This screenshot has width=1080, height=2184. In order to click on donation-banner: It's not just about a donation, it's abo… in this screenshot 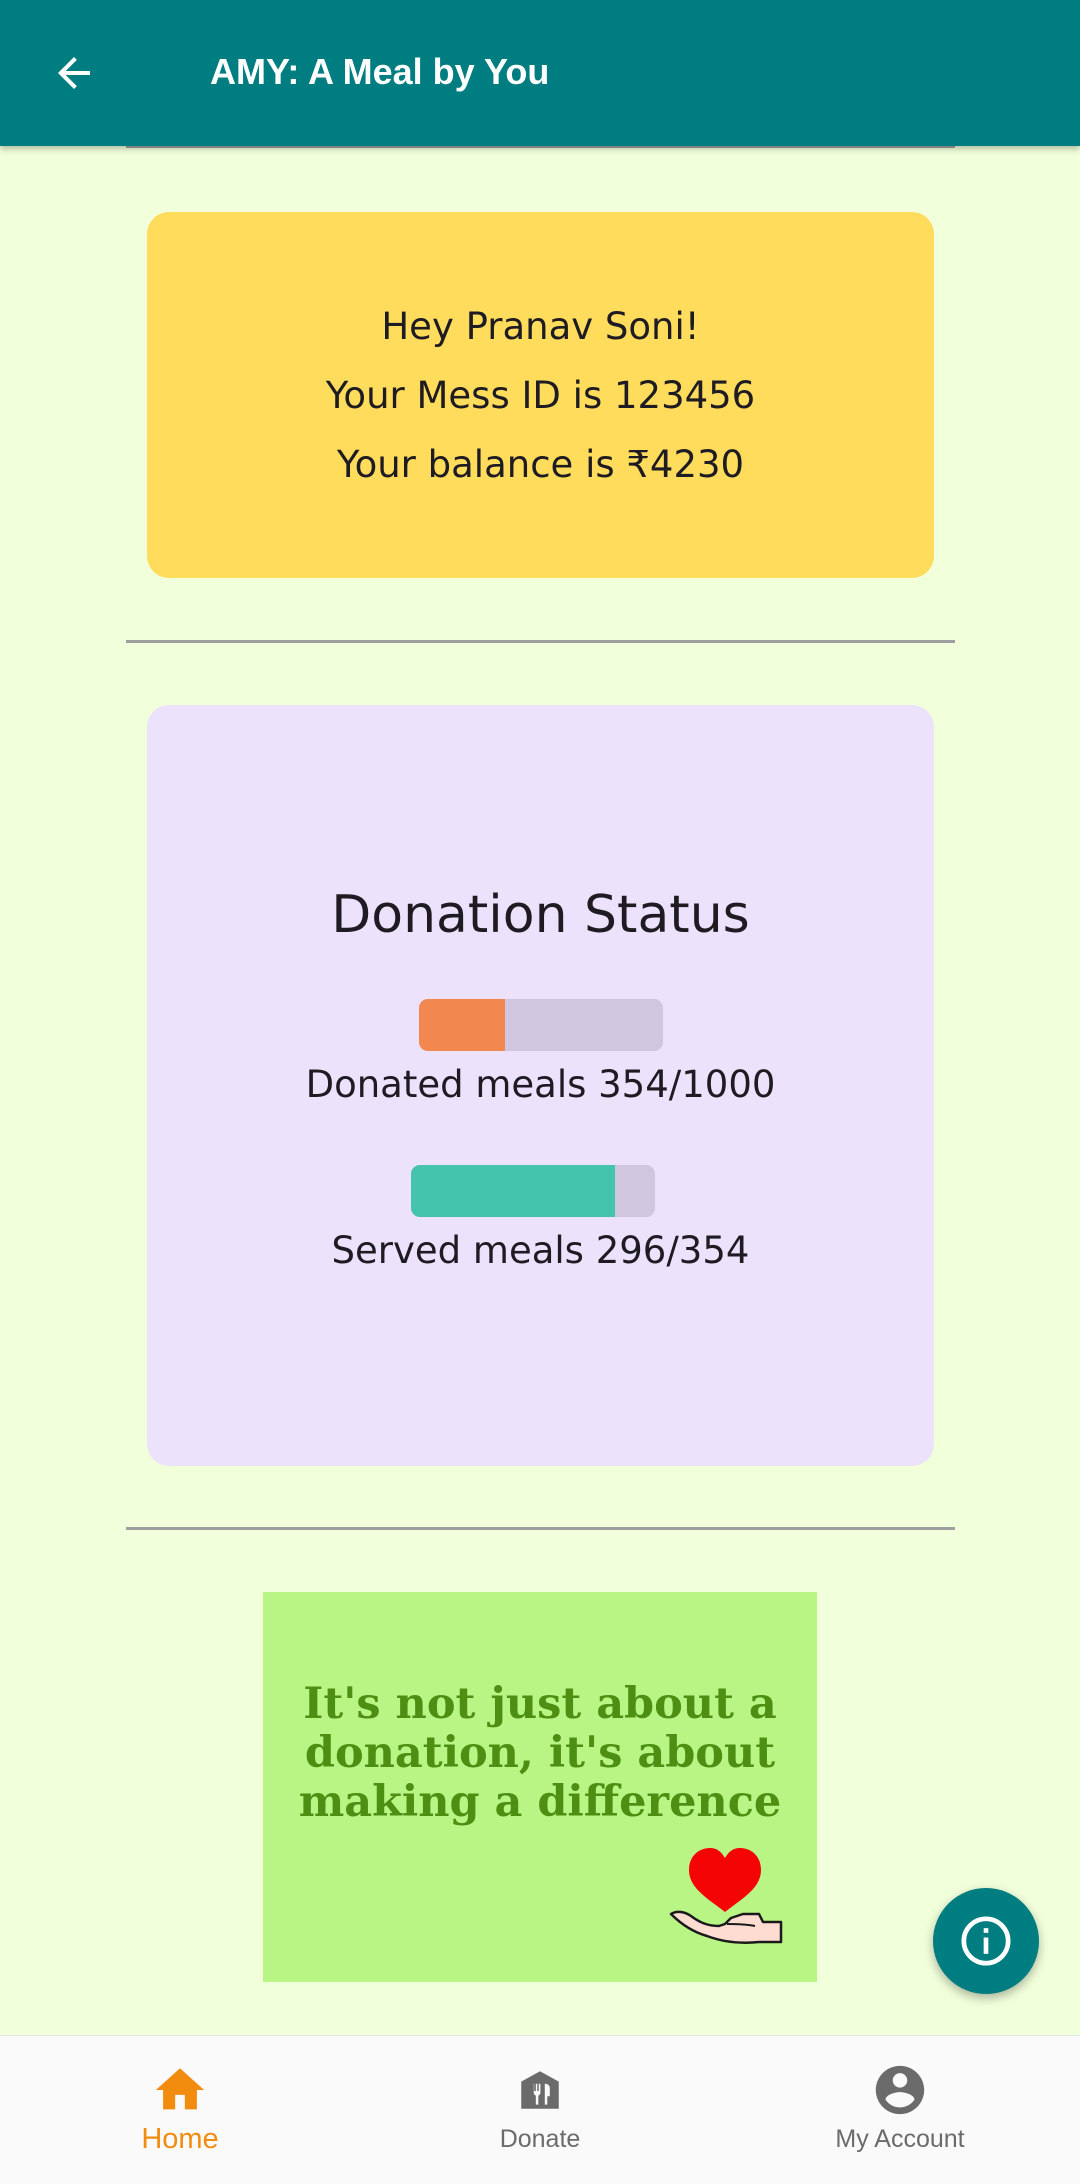, I will do `click(540, 1787)`.